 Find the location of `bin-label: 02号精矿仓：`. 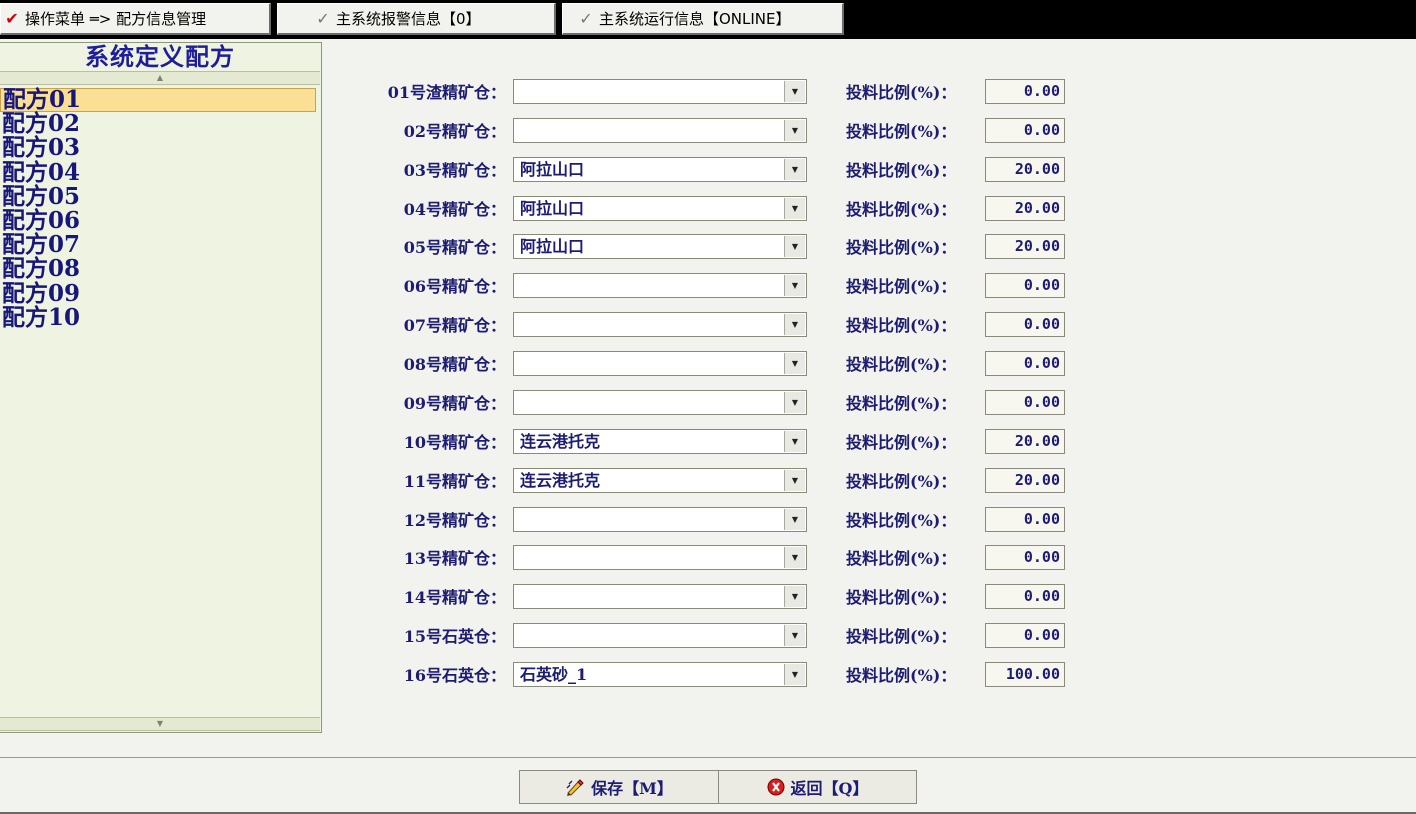

bin-label: 02号精矿仓： is located at coordinates (454, 131).